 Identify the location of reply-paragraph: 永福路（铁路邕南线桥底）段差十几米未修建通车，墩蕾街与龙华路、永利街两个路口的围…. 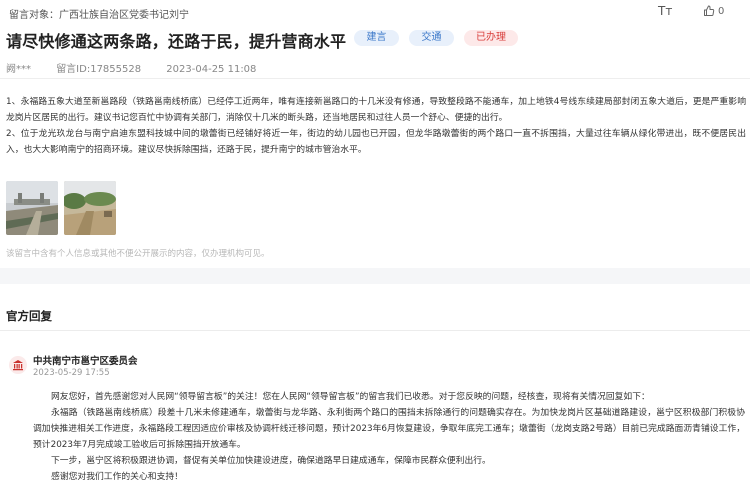
(389, 429).